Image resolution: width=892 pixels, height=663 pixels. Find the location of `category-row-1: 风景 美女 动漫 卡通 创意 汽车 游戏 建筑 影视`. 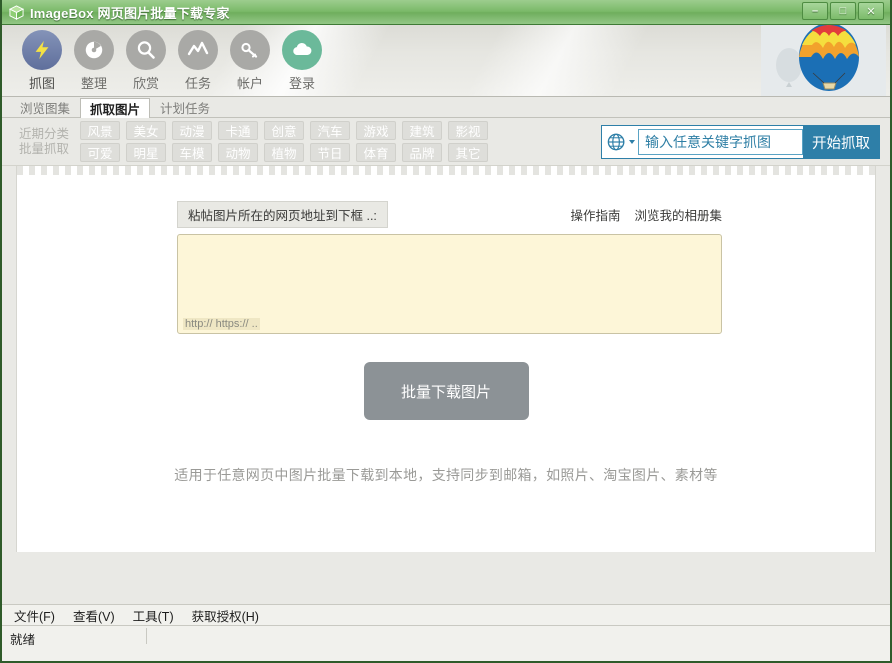

category-row-1: 风景 美女 动漫 卡通 创意 汽车 游戏 建筑 影视 is located at coordinates (284, 130).